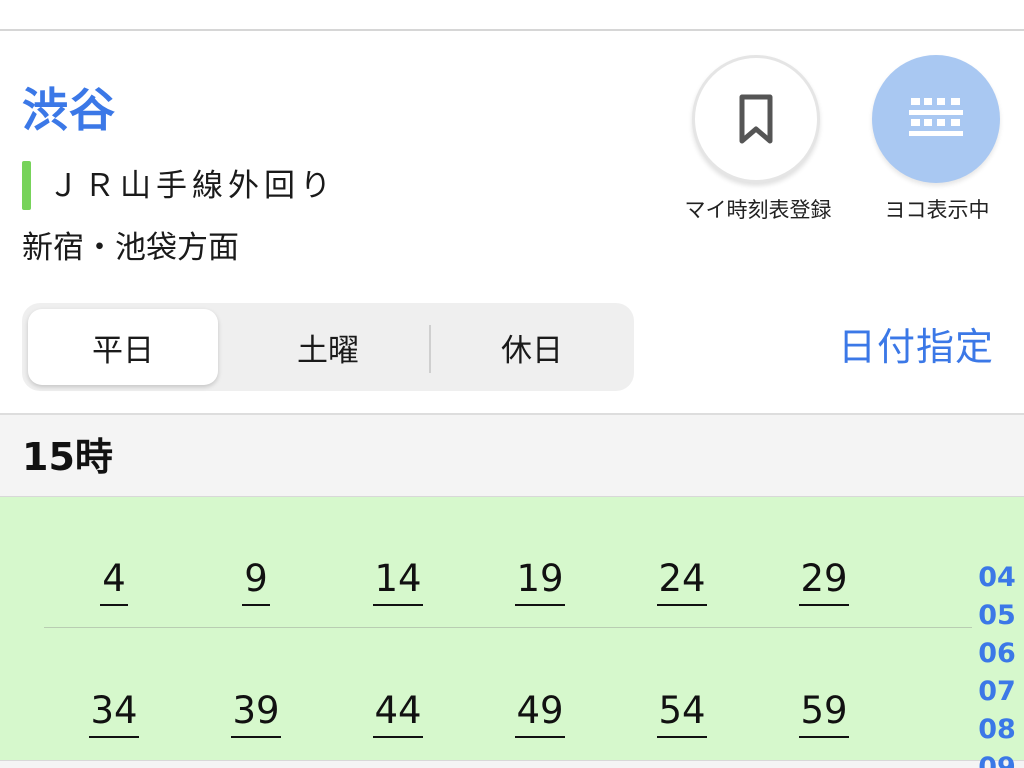 Image resolution: width=1024 pixels, height=768 pixels. I want to click on row-divider, so click(508, 627).